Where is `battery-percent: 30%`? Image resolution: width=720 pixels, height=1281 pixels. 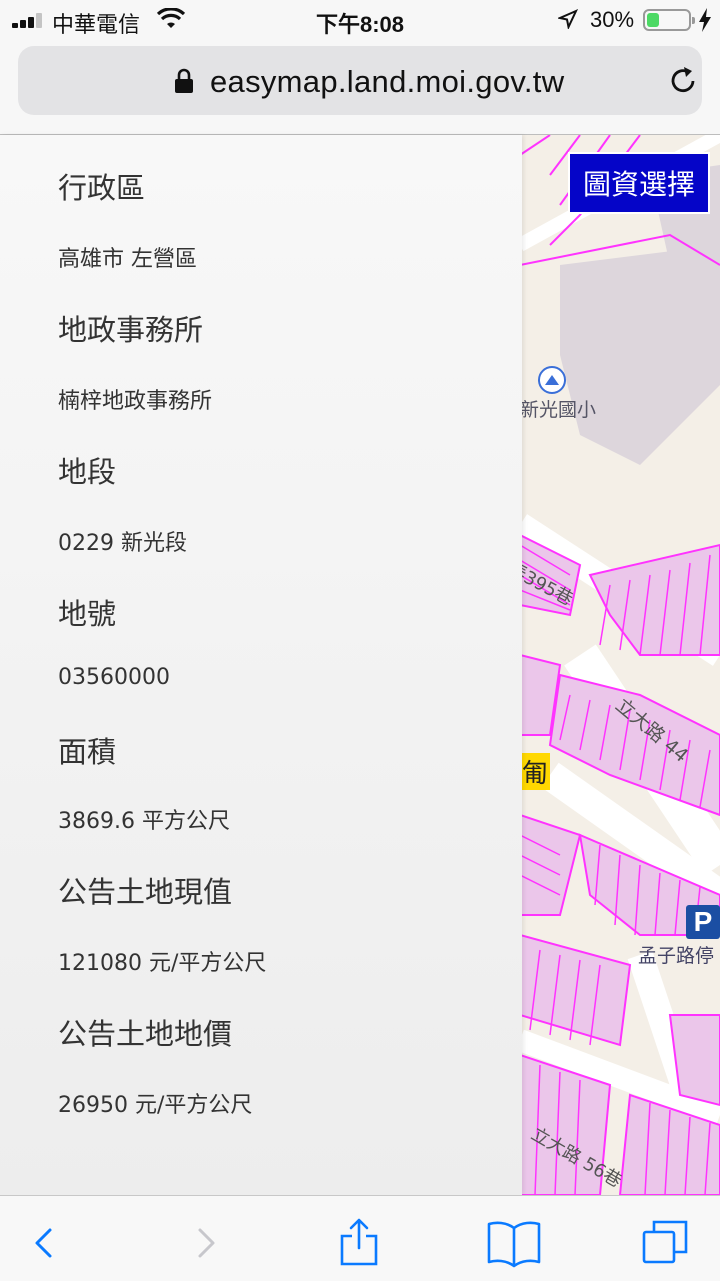 battery-percent: 30% is located at coordinates (612, 19).